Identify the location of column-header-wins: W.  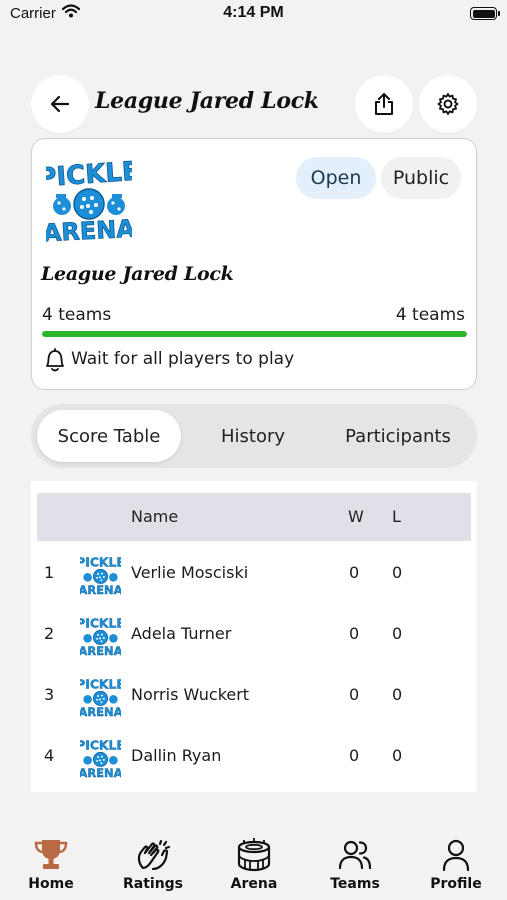
(356, 516).